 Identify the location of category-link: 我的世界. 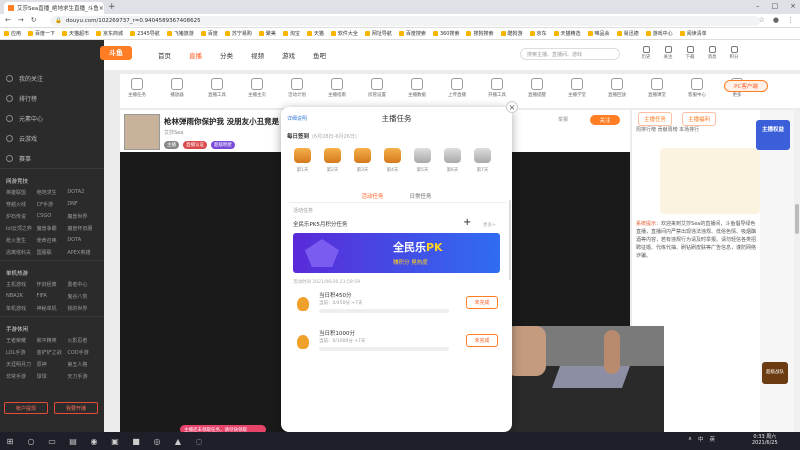
(82, 308).